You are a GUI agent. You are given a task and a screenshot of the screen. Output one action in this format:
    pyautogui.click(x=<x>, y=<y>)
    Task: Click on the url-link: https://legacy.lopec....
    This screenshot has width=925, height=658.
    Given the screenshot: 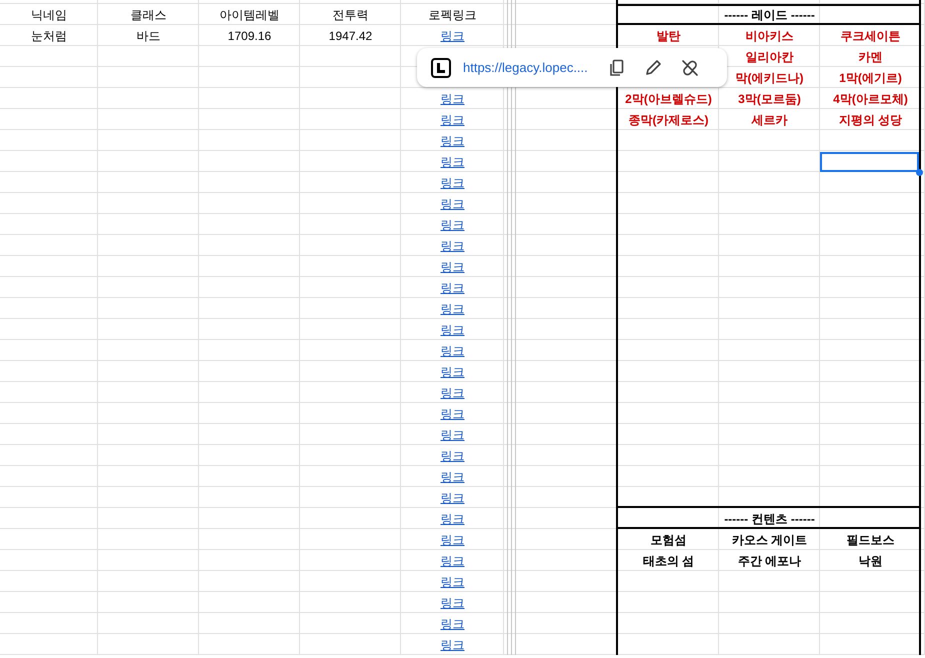 What is the action you would take?
    pyautogui.click(x=525, y=67)
    